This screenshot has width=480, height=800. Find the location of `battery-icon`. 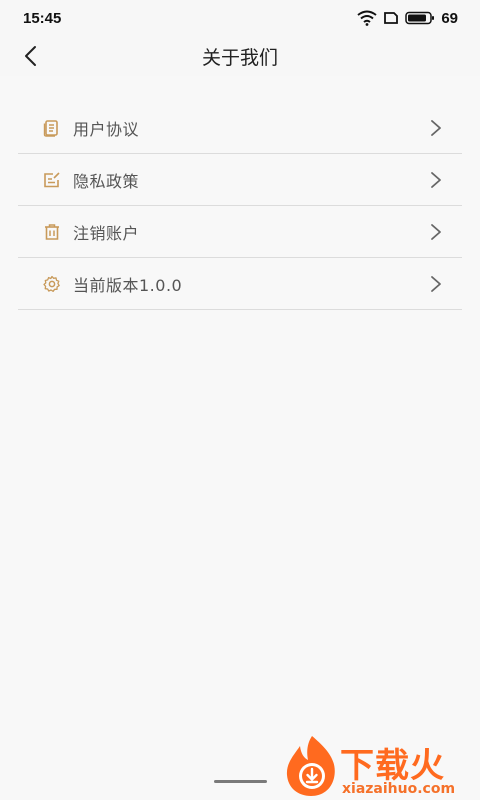

battery-icon is located at coordinates (420, 18).